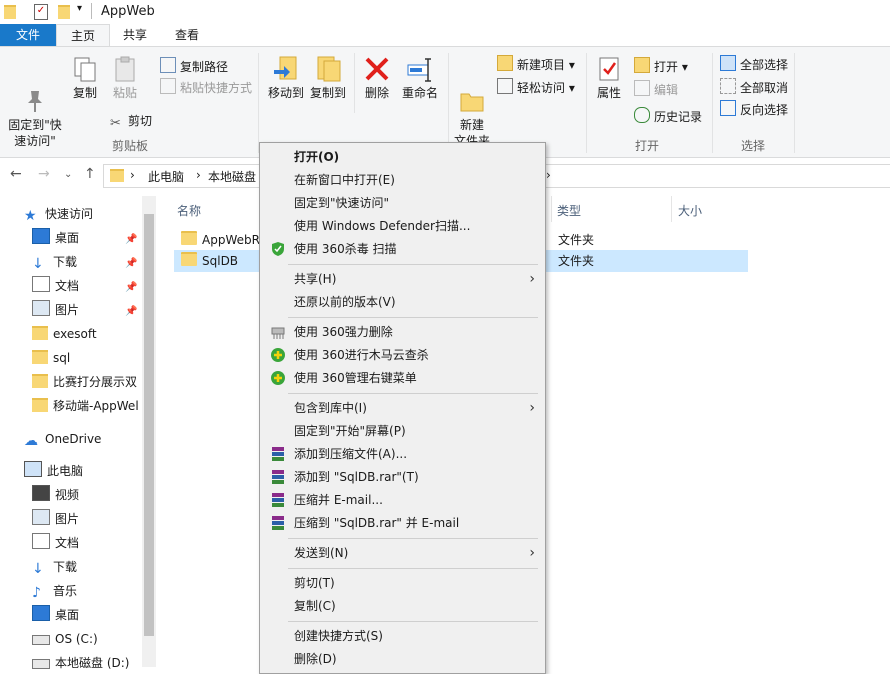  I want to click on menu-item-share: 共享(H) ›, so click(402, 279).